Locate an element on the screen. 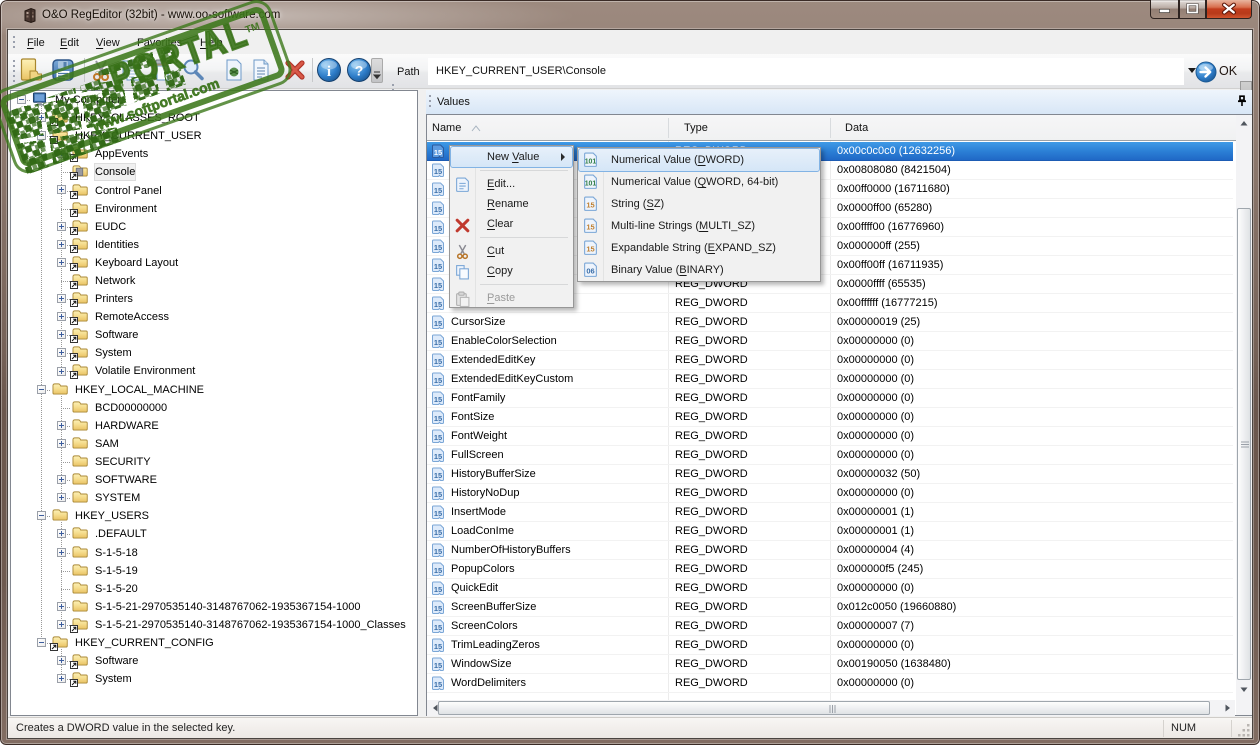  svg-text: 06 is located at coordinates (590, 271).